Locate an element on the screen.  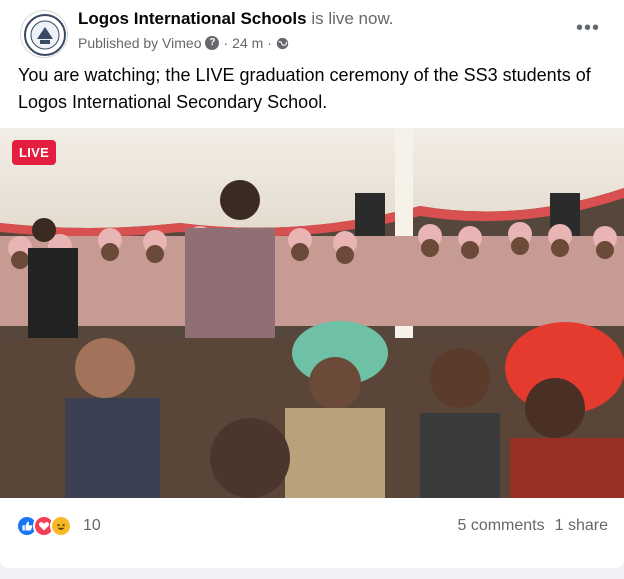
more-options-button: ••• is located at coordinates (588, 28).